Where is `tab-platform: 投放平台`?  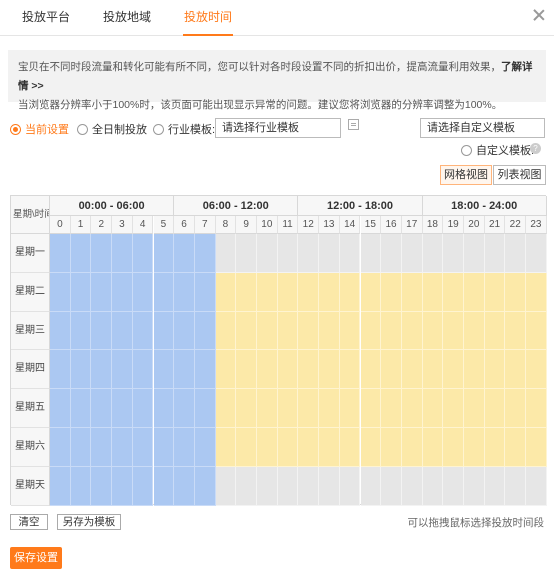 tab-platform: 投放平台 is located at coordinates (46, 18).